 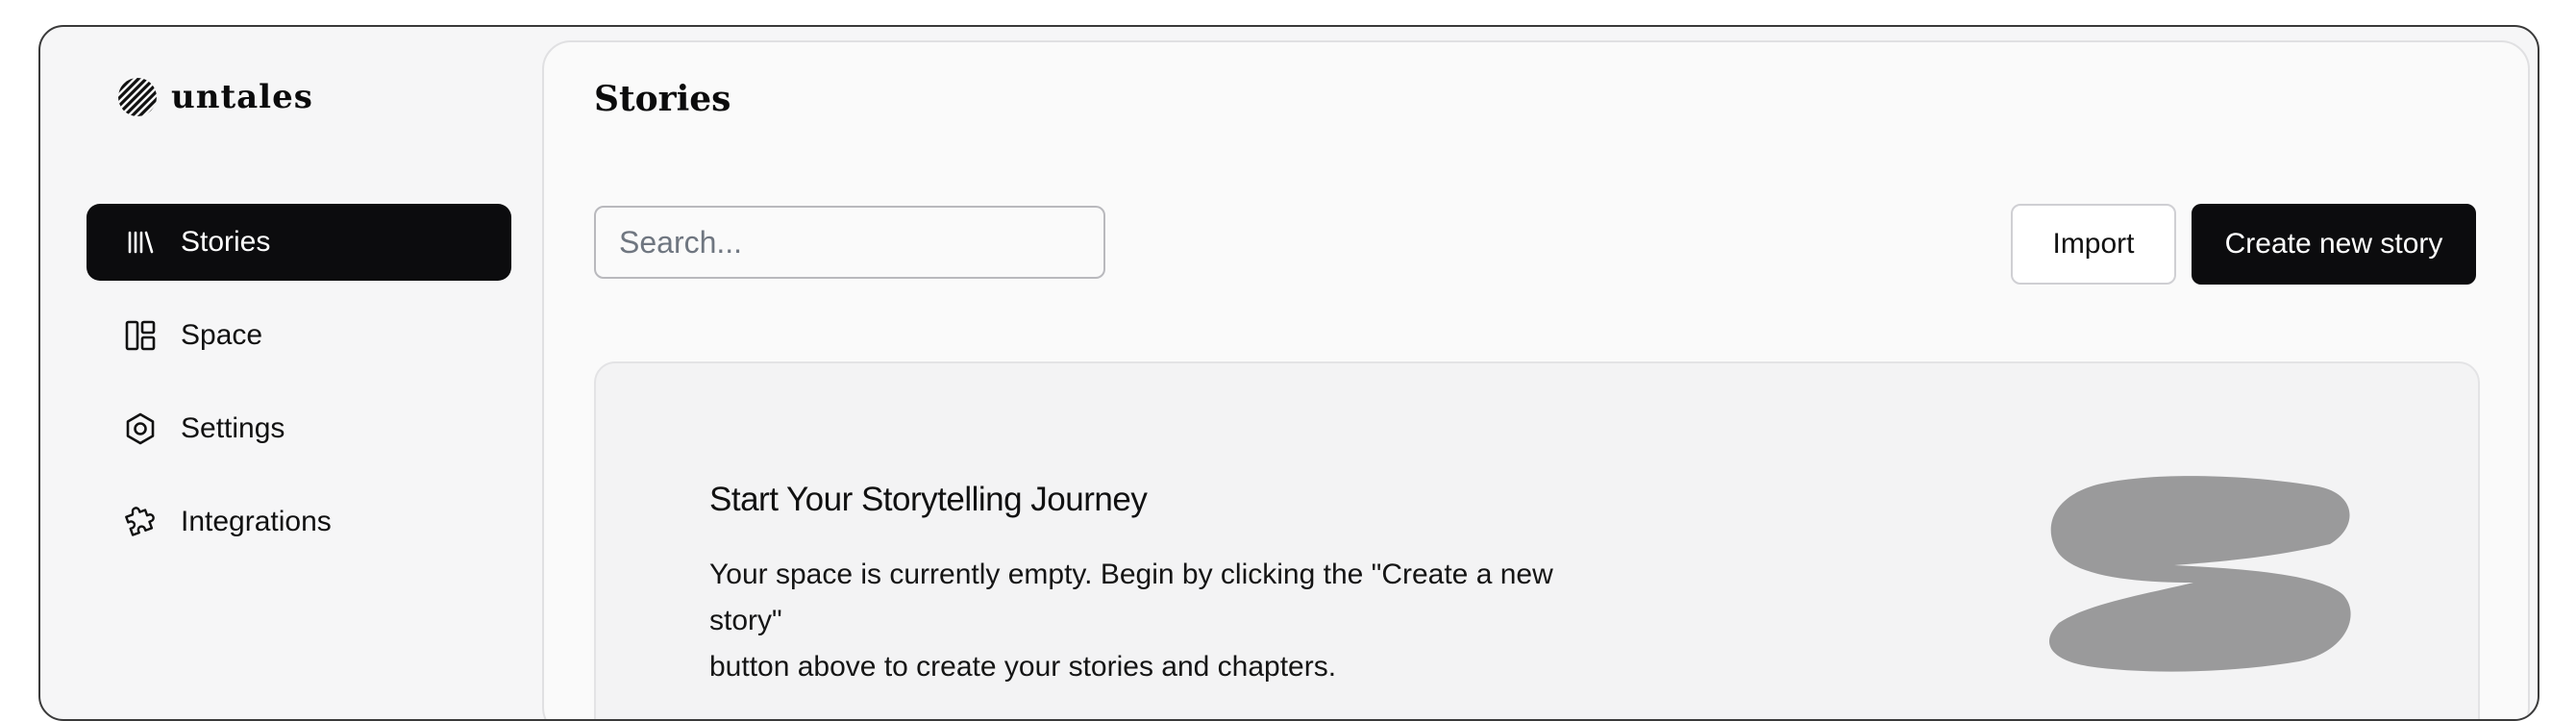 I want to click on sidebar-item-label: Space, so click(x=222, y=335).